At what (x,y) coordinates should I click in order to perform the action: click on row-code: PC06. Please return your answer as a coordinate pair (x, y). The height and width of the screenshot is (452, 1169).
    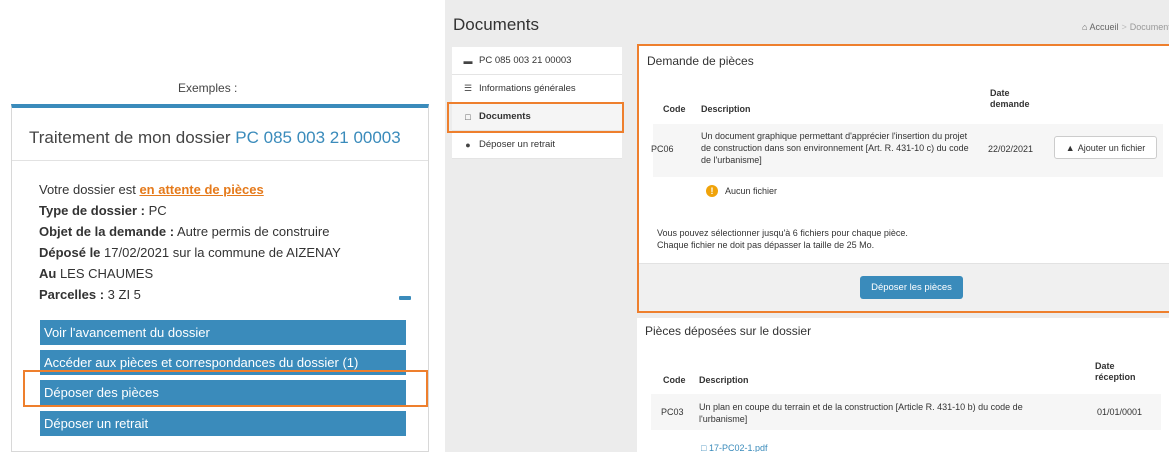
    Looking at the image, I should click on (662, 149).